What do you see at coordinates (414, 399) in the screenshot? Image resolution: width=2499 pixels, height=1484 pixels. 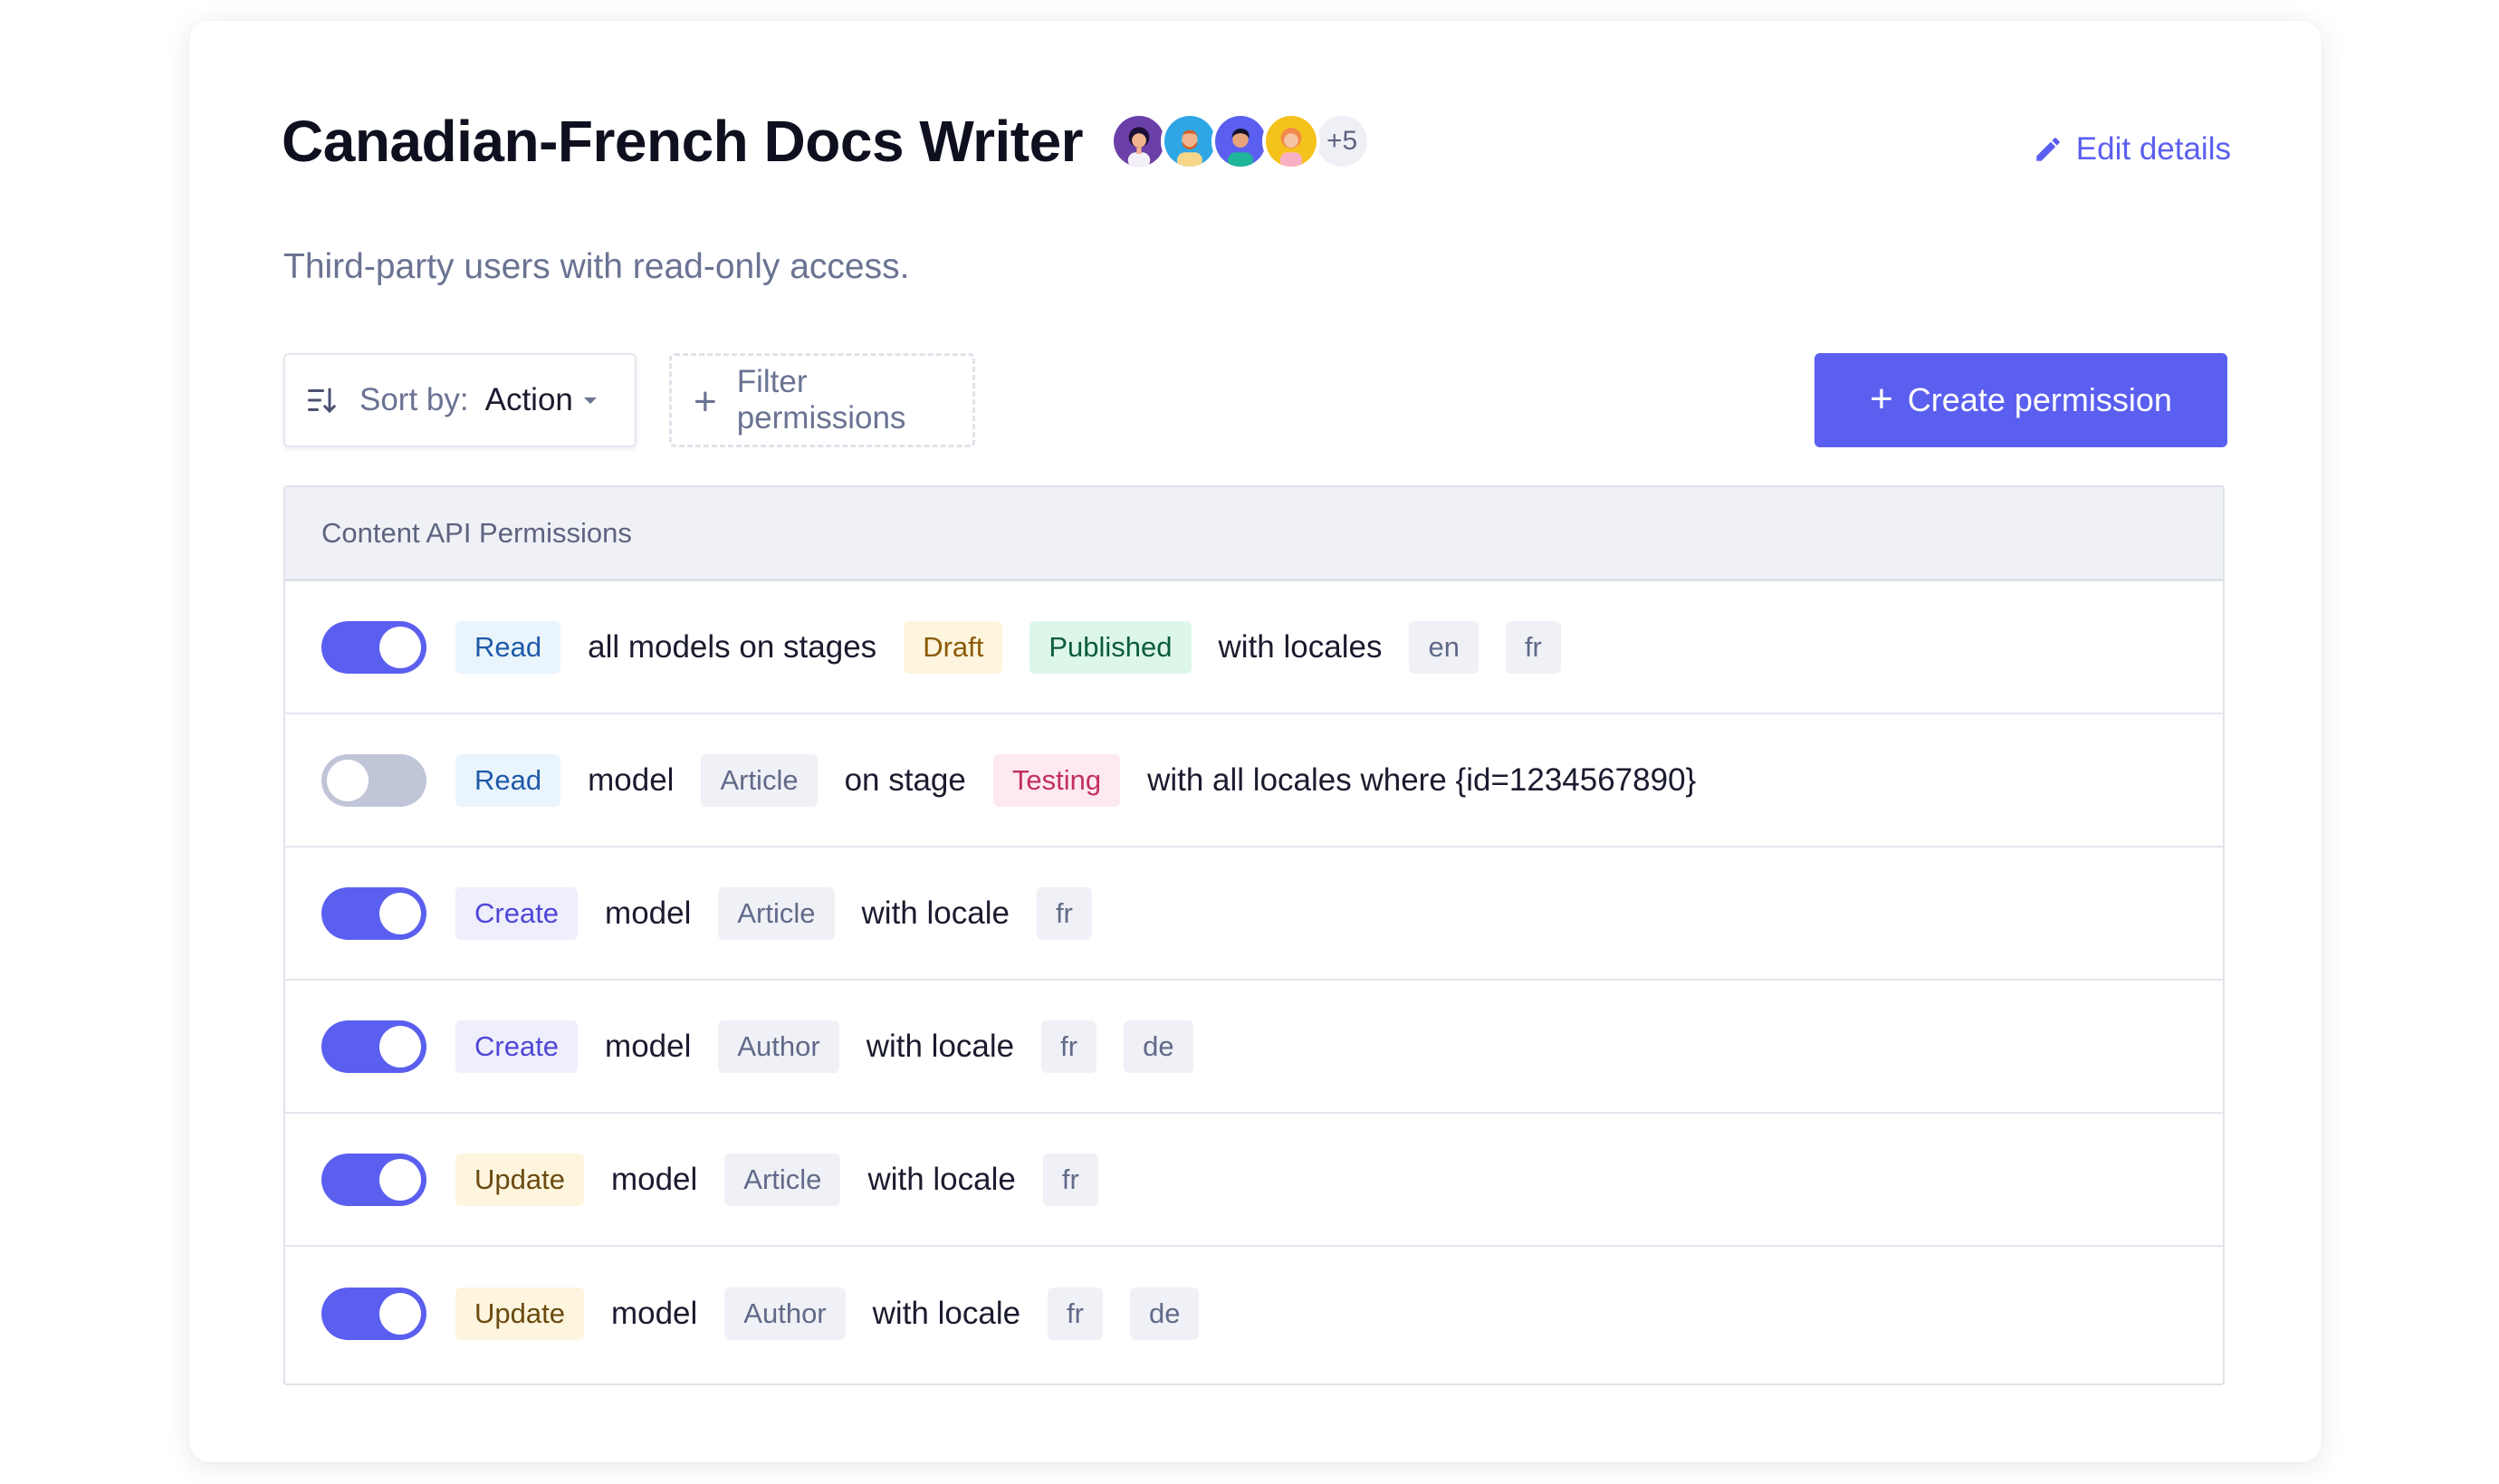 I see `sort-label: Sort by:` at bounding box center [414, 399].